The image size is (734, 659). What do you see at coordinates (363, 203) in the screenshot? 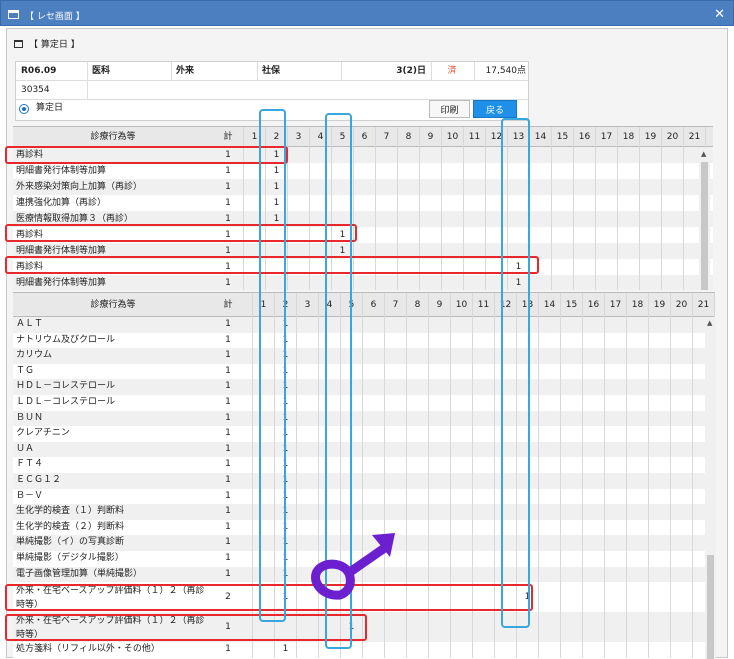
I see `table-row: 連携強化加算（再診） 1 1` at bounding box center [363, 203].